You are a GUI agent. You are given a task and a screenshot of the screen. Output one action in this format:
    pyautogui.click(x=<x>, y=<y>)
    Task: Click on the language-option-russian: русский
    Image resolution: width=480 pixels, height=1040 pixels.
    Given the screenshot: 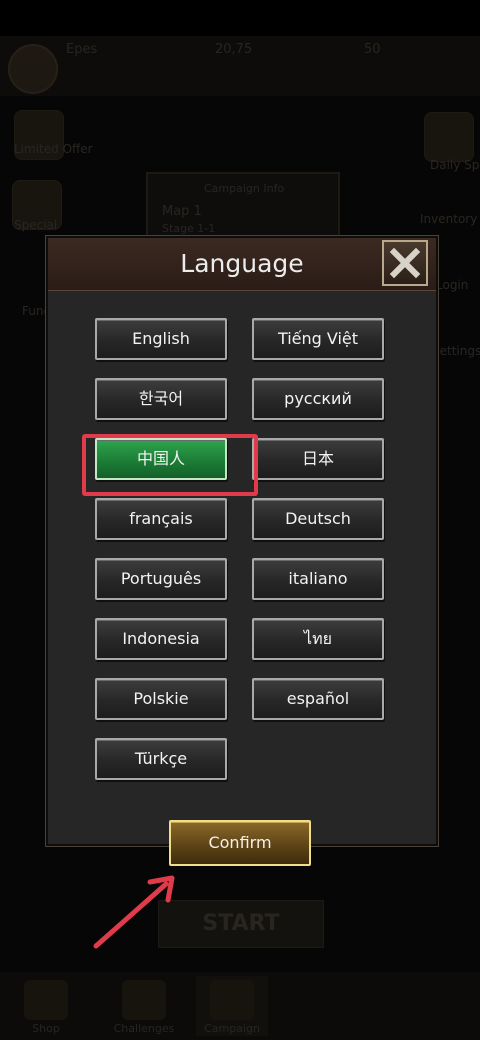 What is the action you would take?
    pyautogui.click(x=318, y=399)
    